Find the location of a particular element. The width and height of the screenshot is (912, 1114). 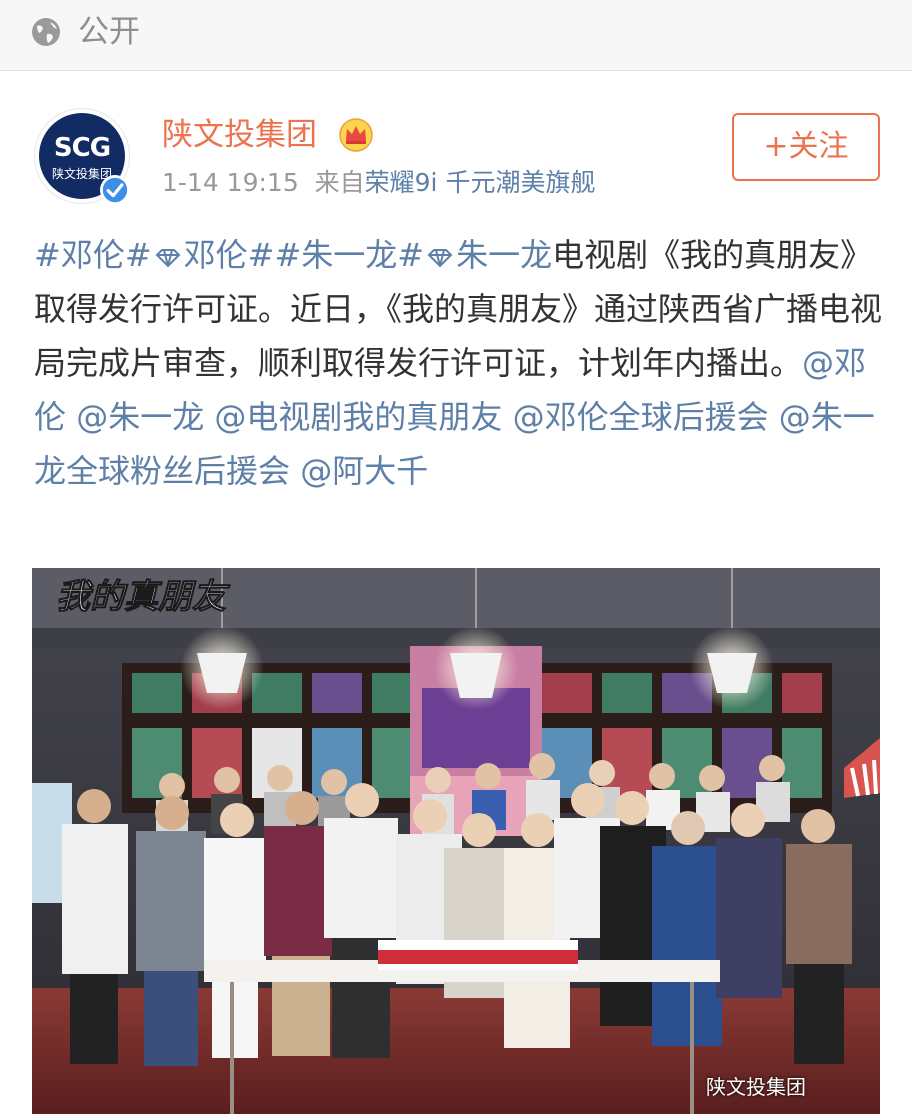

hashtag-link: #邓伦# is located at coordinates (93, 255).